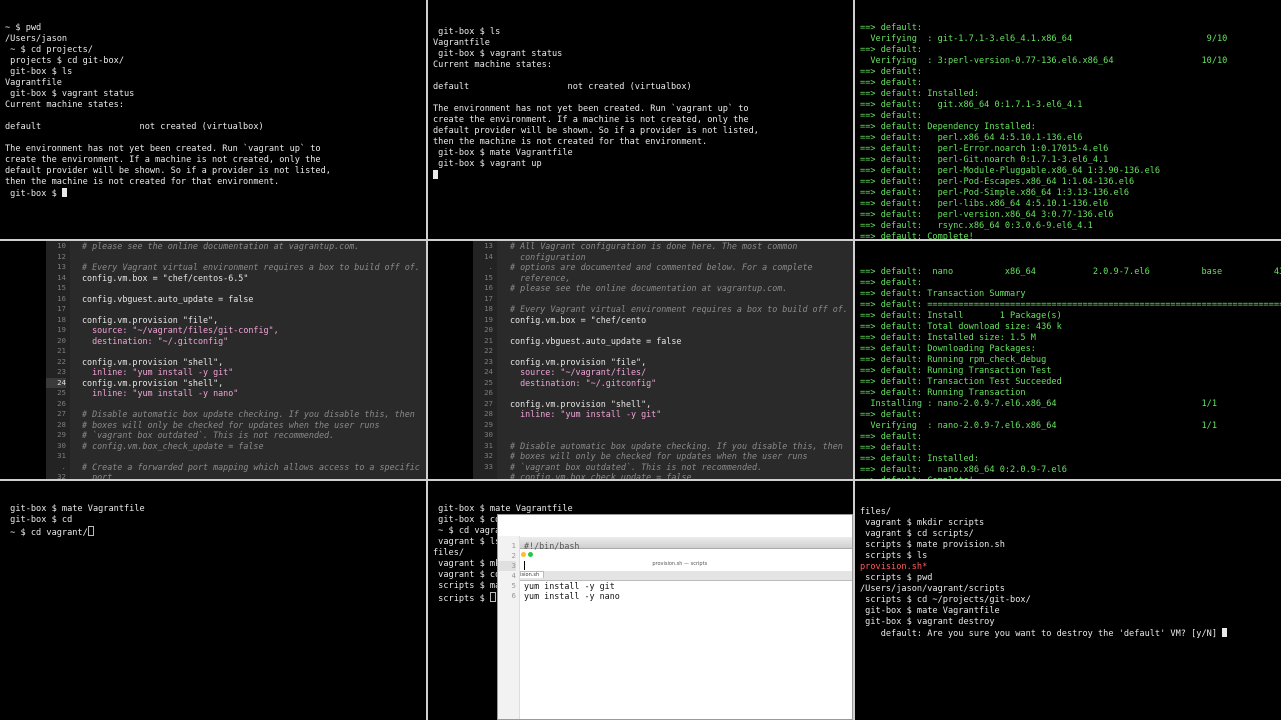 The width and height of the screenshot is (1281, 720). Describe the element at coordinates (961, 382) in the screenshot. I see `terminal-line: ==> default: Transaction Test Succeeded` at that location.